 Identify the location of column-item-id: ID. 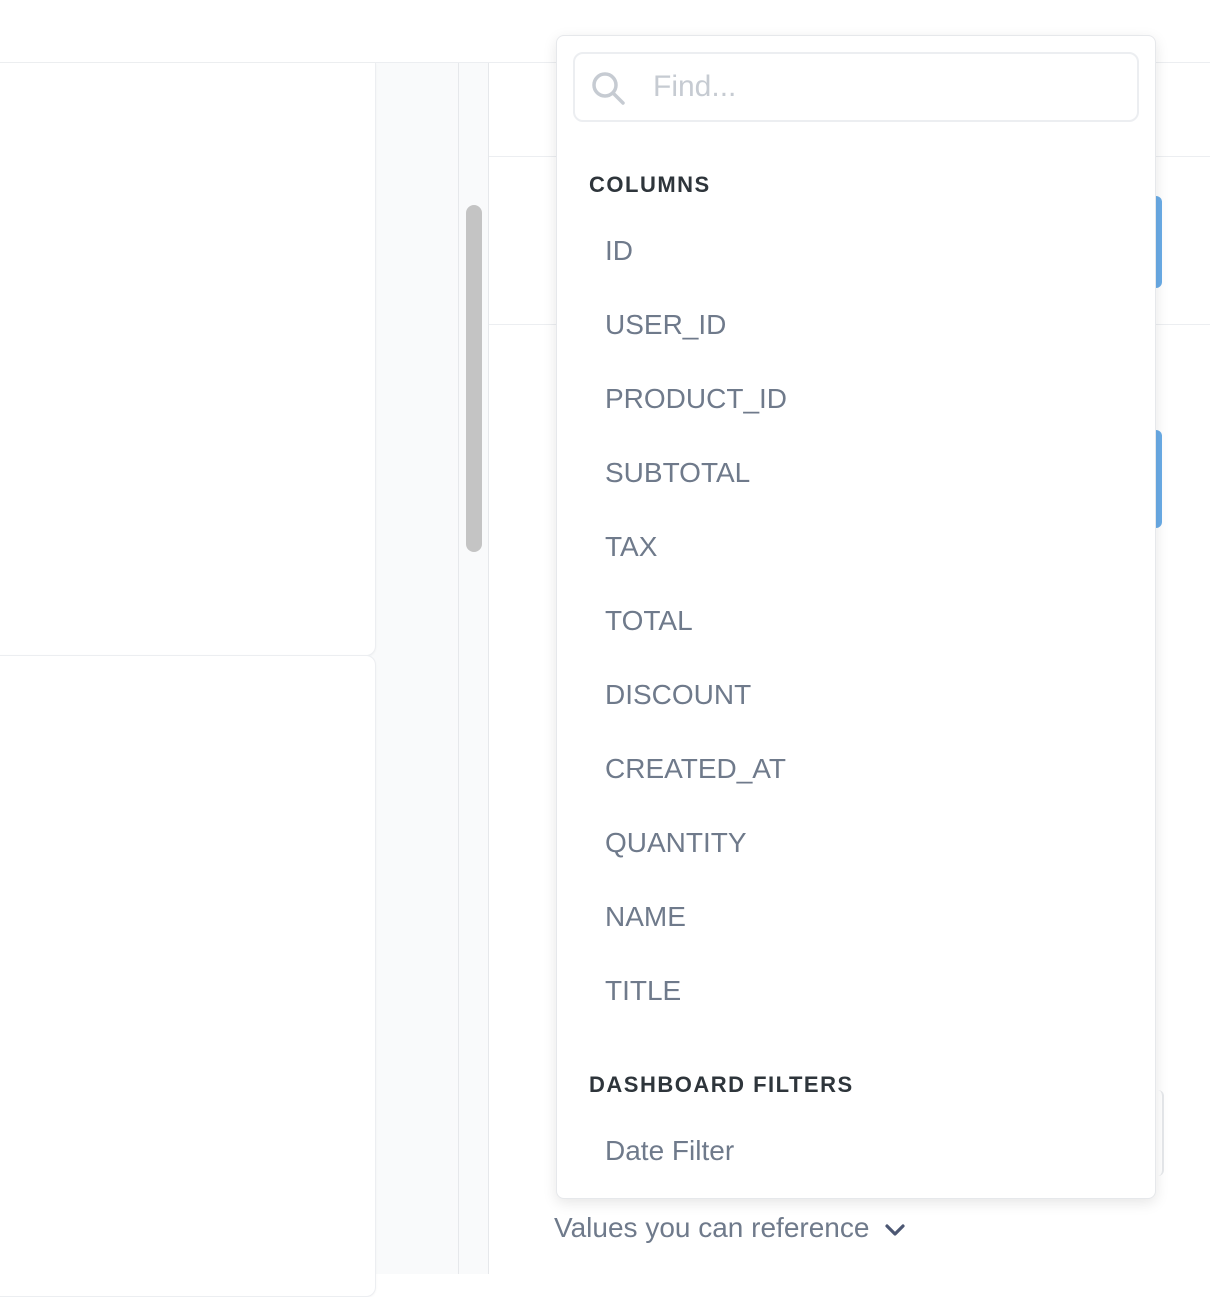
(856, 251).